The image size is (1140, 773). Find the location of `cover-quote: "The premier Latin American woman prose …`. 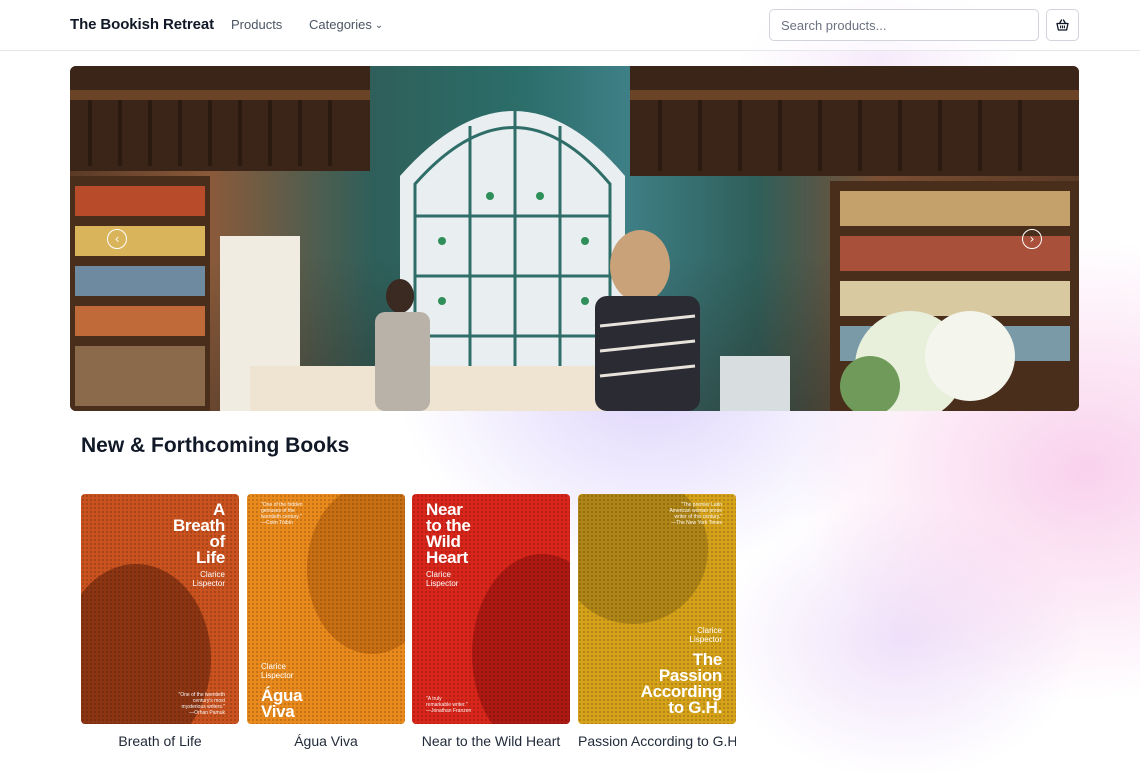

cover-quote: "The premier Latin American woman prose … is located at coordinates (695, 514).